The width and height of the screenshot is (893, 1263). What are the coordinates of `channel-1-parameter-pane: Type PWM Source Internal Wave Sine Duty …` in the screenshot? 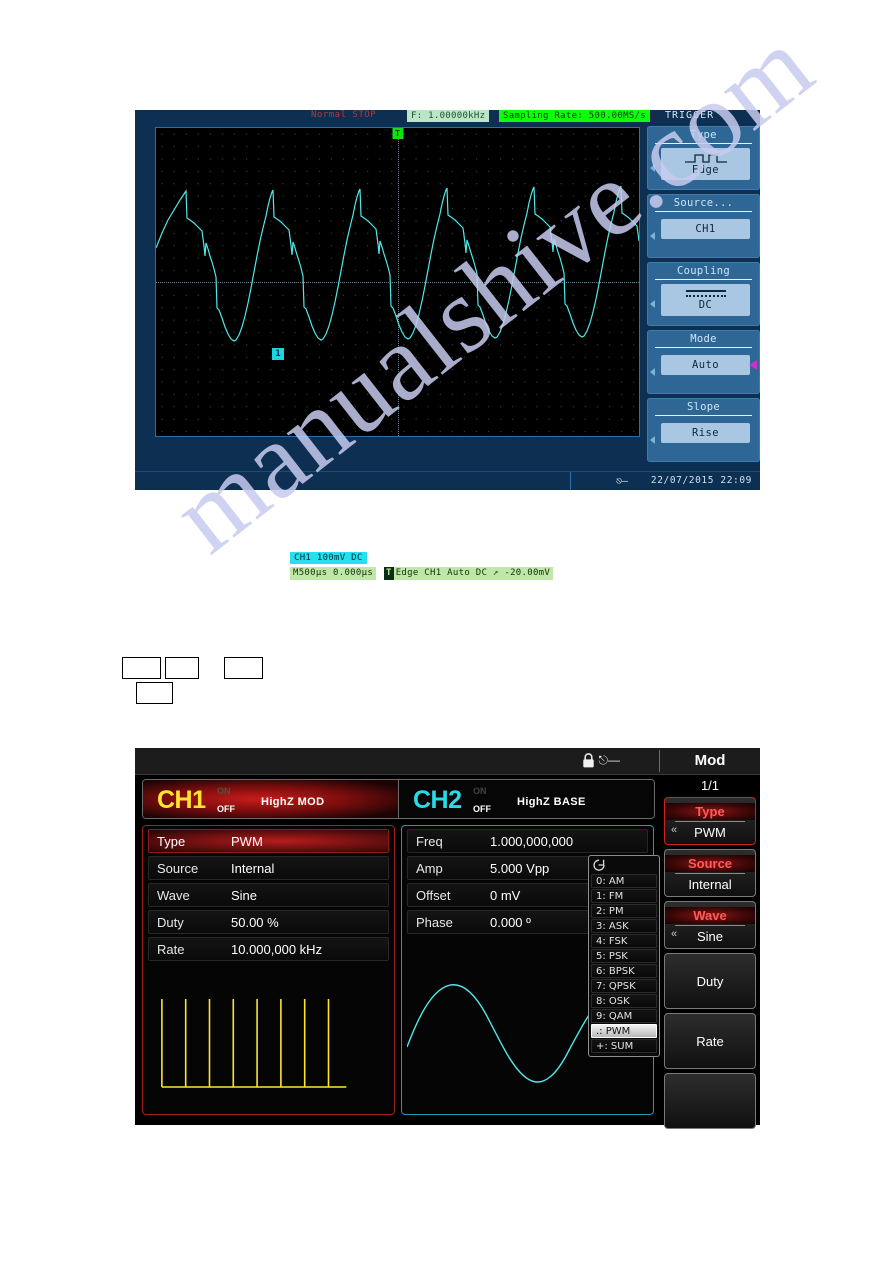 It's located at (268, 970).